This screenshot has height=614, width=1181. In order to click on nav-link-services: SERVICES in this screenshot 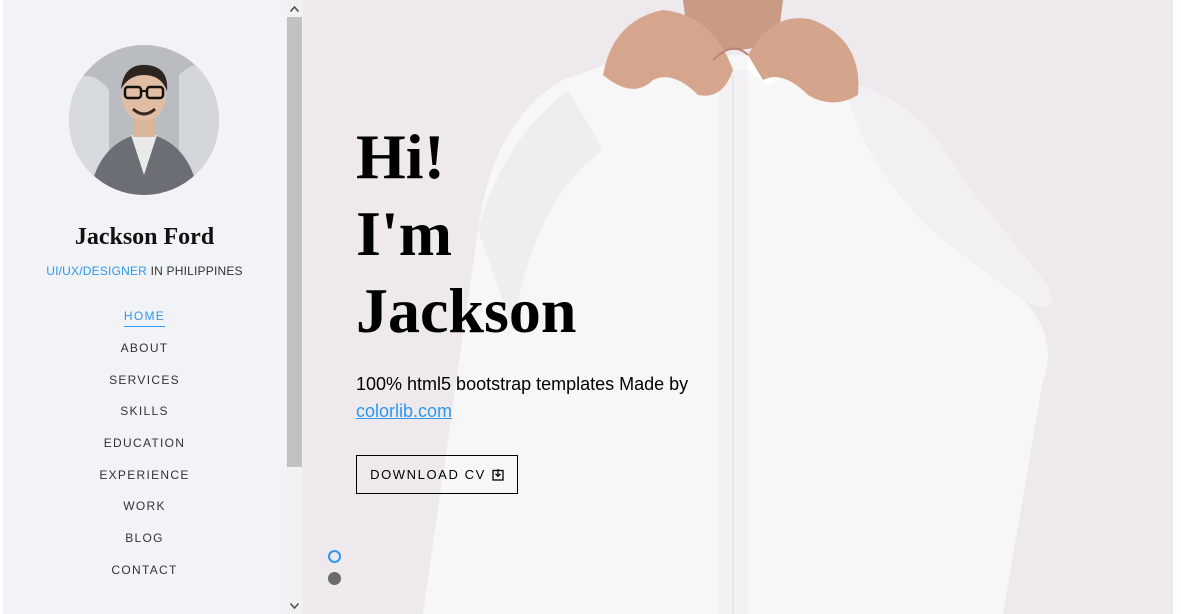, I will do `click(144, 381)`.